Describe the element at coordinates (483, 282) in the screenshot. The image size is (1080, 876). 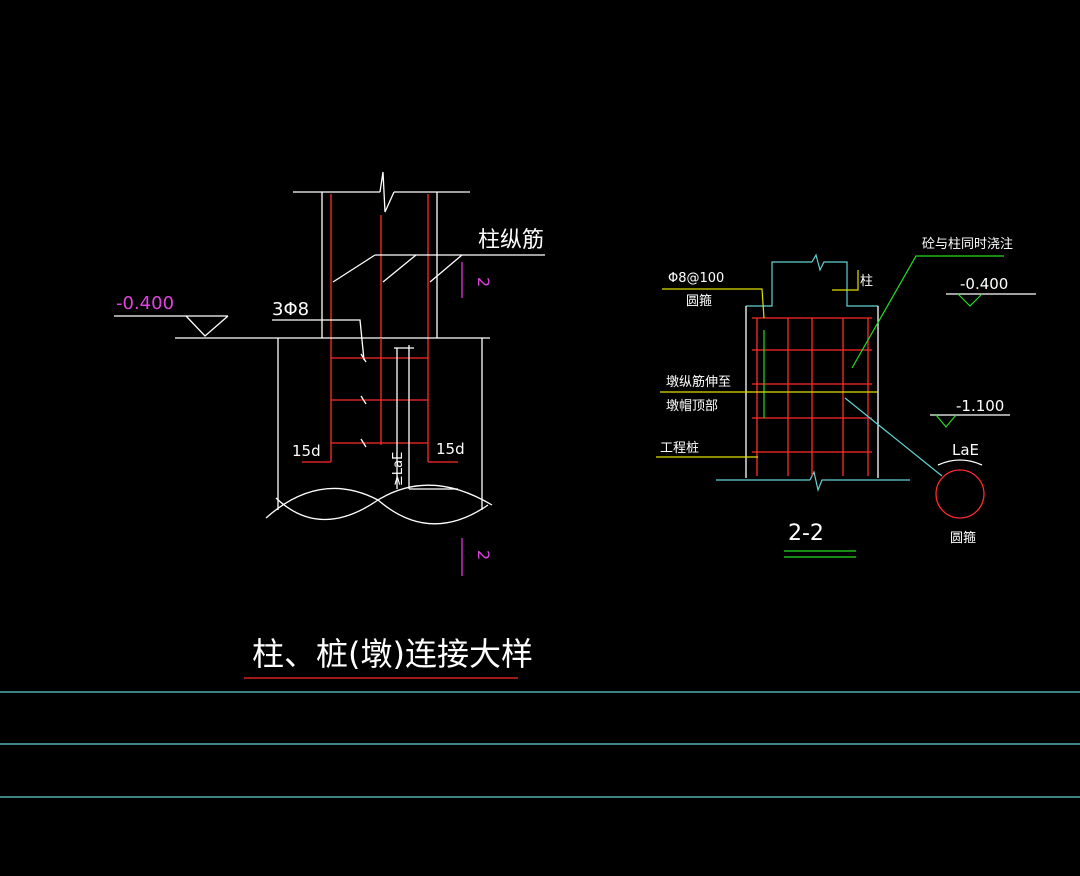
I see `section-mark-top-label: 2` at that location.